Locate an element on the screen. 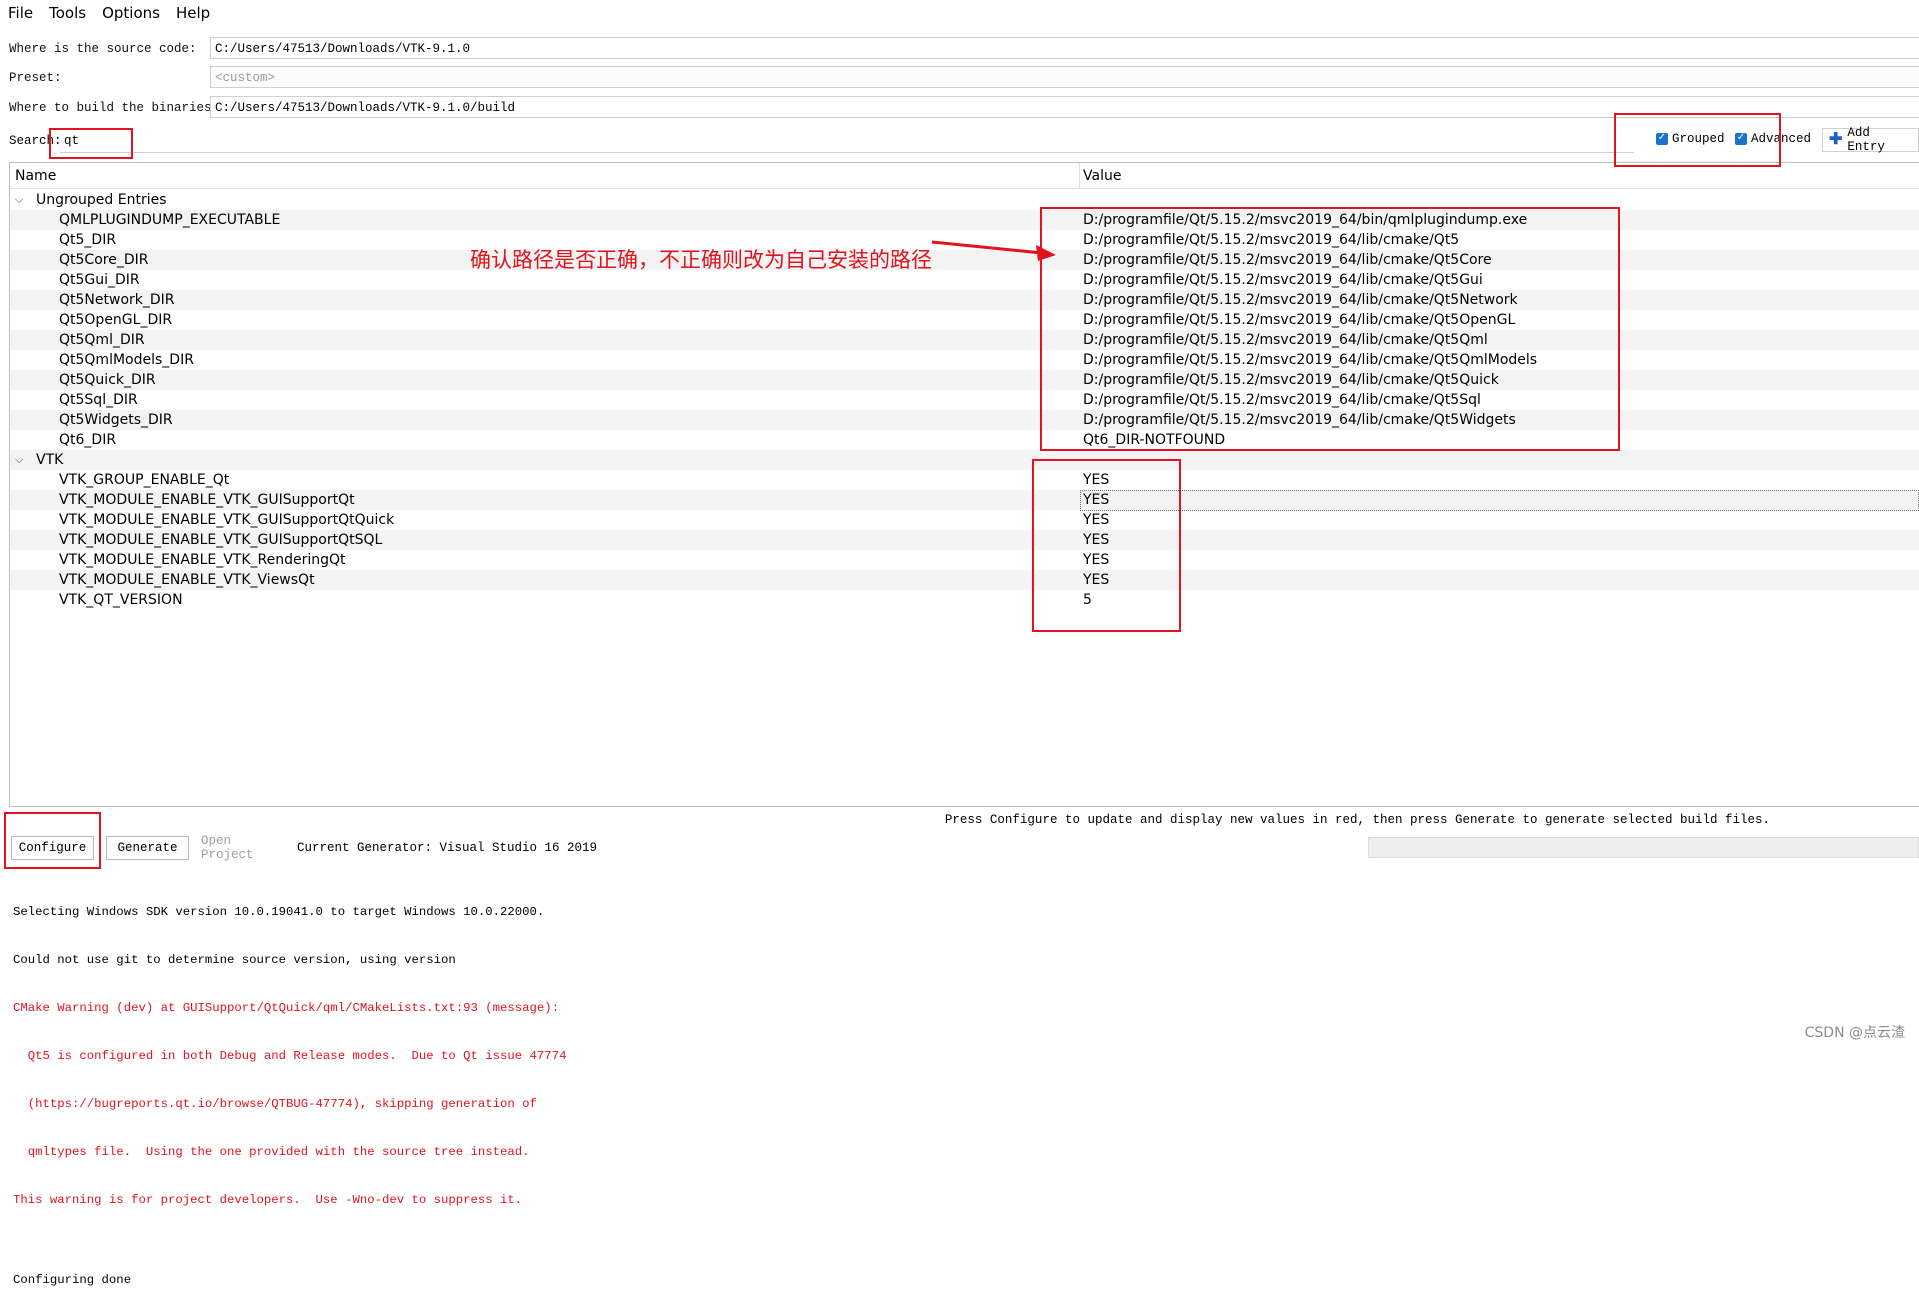 This screenshot has height=1304, width=1919. column-header-name: Name is located at coordinates (35, 176).